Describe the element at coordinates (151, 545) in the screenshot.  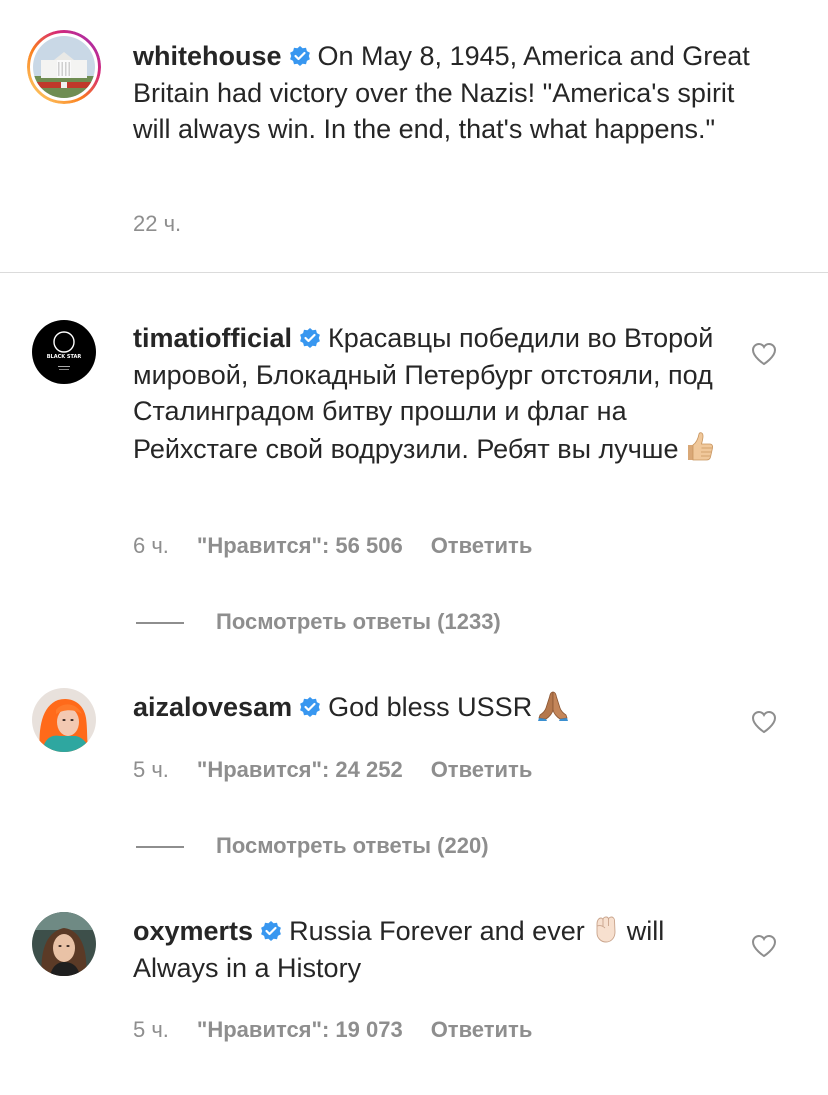
I see `comment-time: 6 ч.` at that location.